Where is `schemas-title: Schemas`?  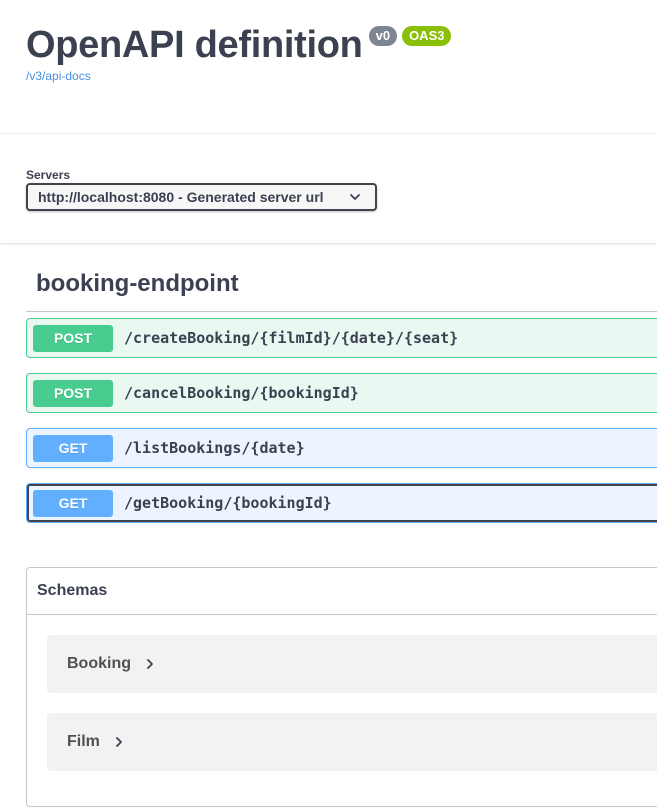
schemas-title: Schemas is located at coordinates (72, 591).